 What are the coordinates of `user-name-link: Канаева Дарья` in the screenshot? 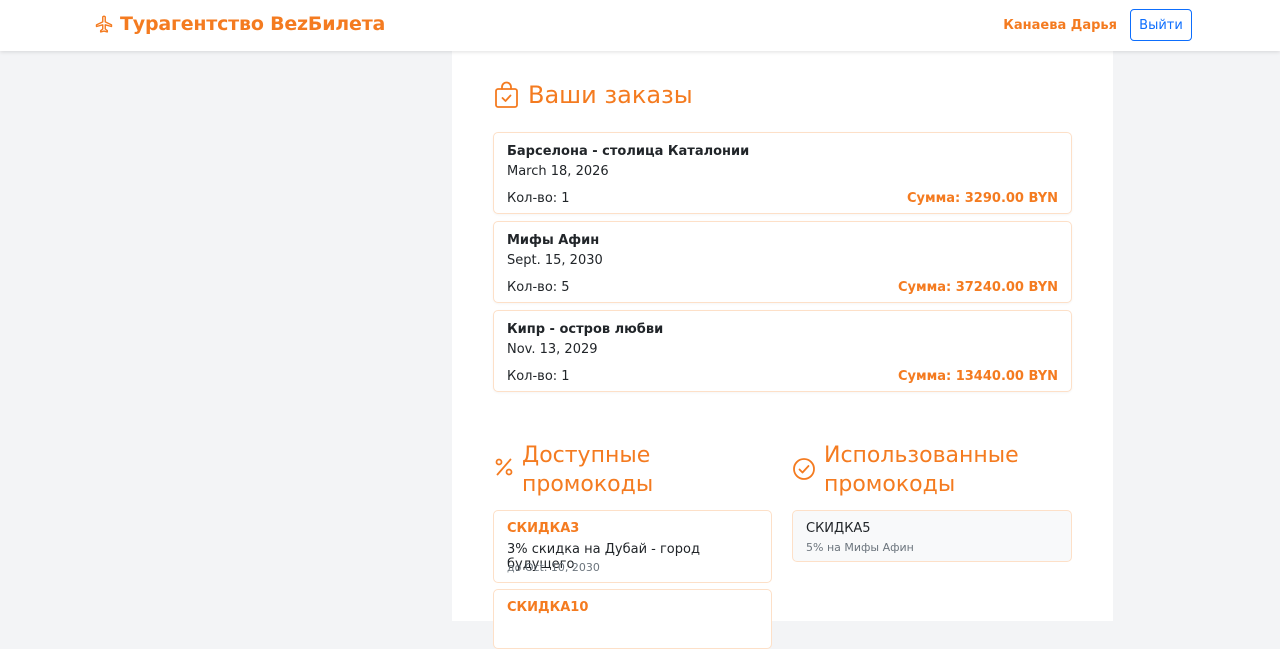 It's located at (1060, 25).